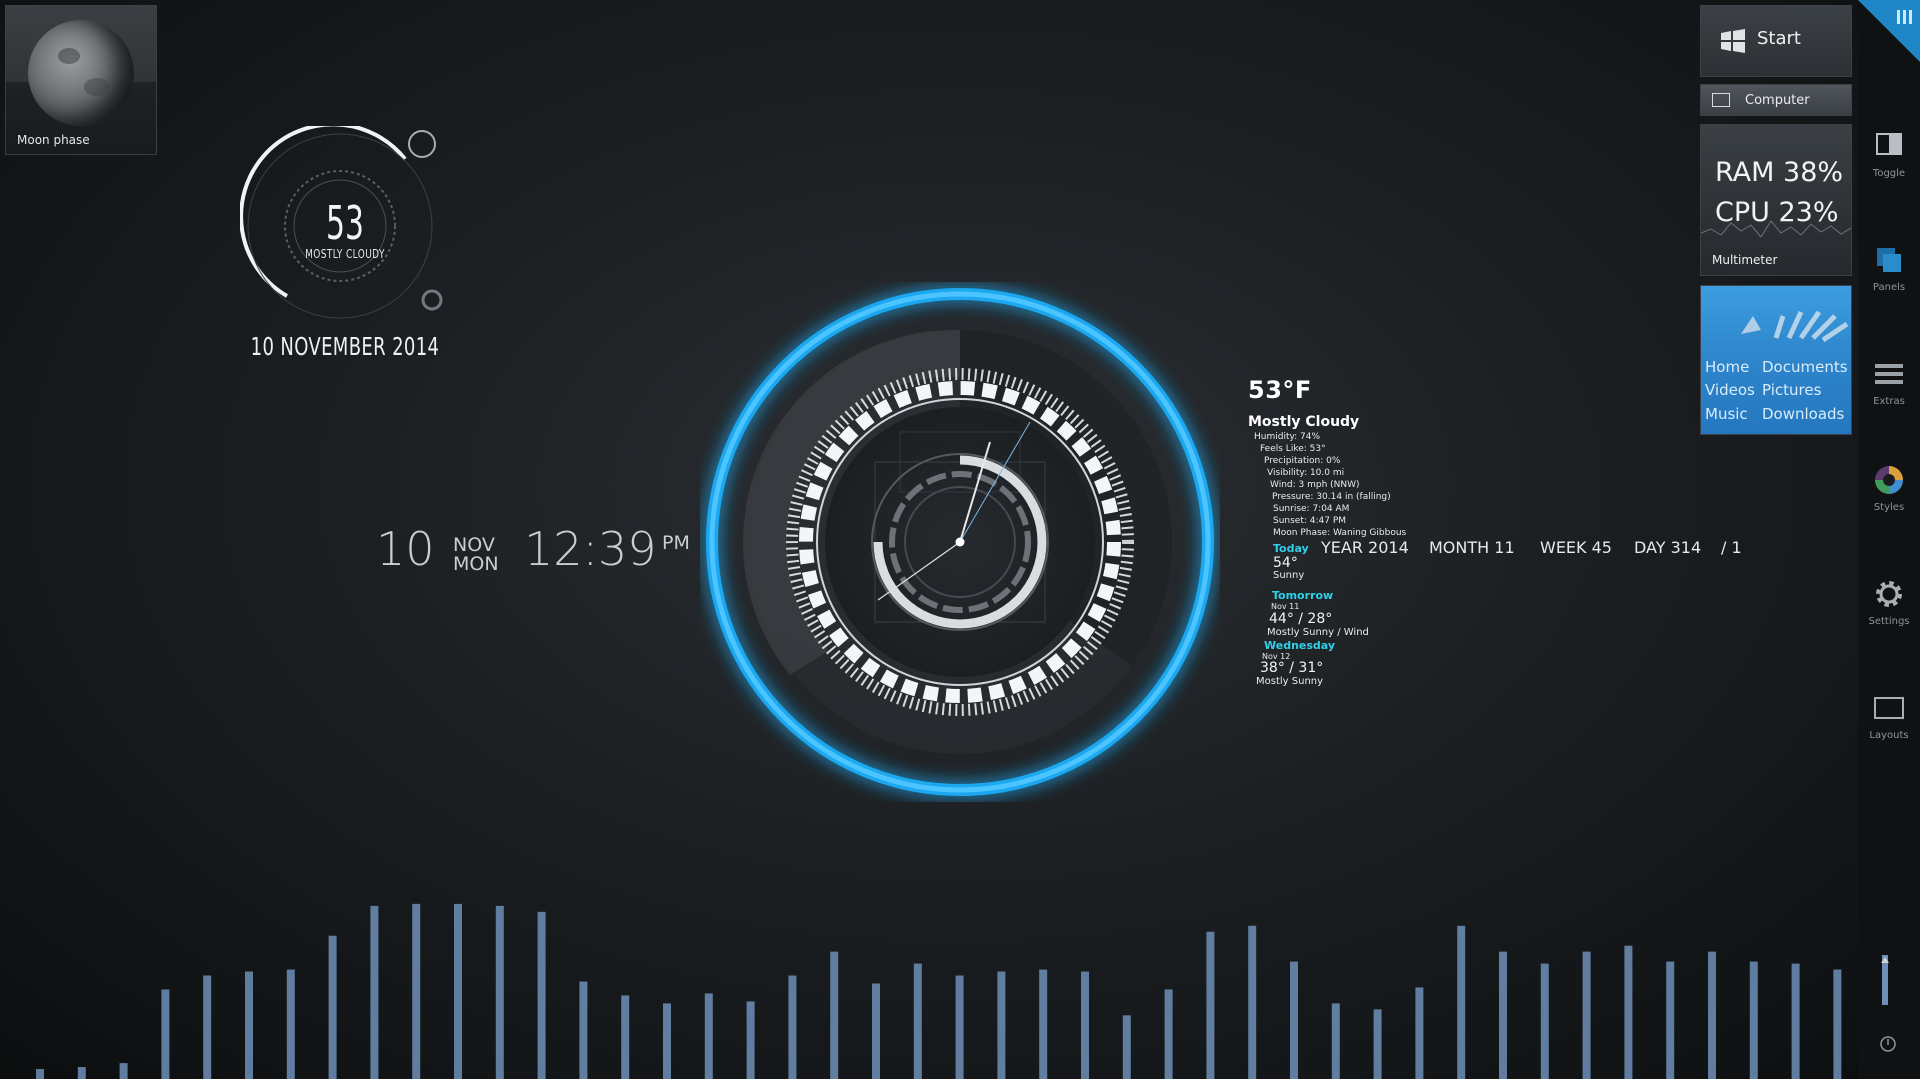 The height and width of the screenshot is (1079, 1920). I want to click on places-downloads-link: Downloads, so click(1803, 414).